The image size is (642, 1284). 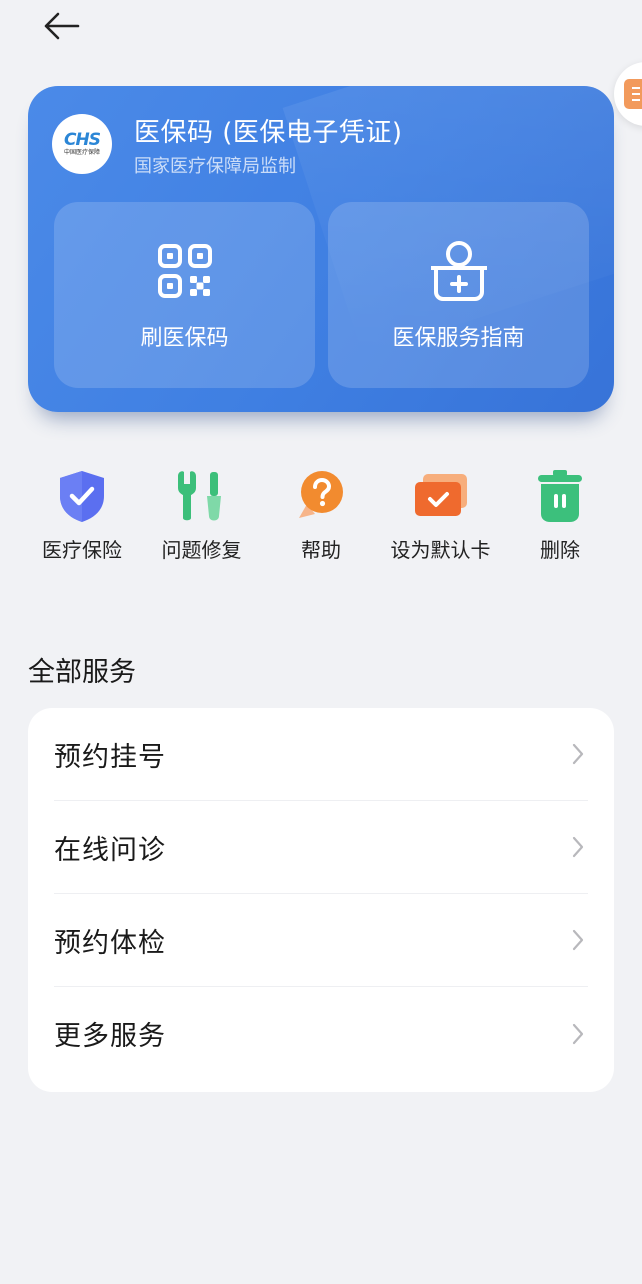 What do you see at coordinates (560, 531) in the screenshot?
I see `action-delete: 删除` at bounding box center [560, 531].